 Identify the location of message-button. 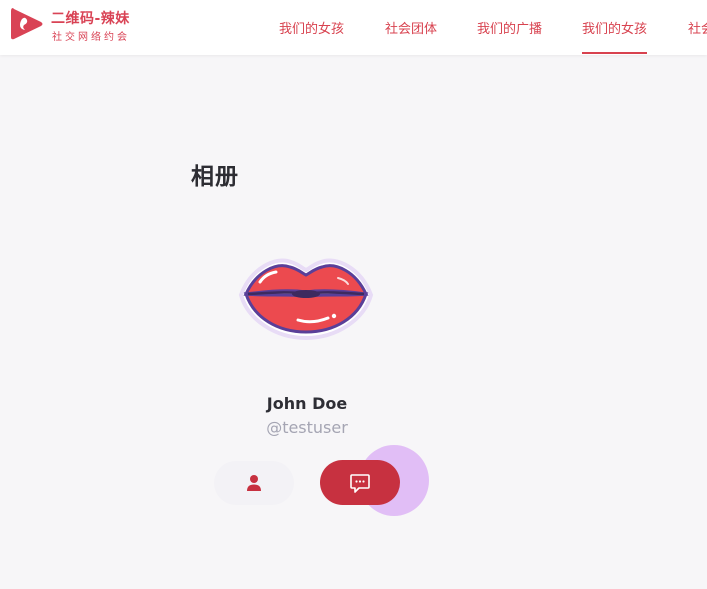
(360, 482).